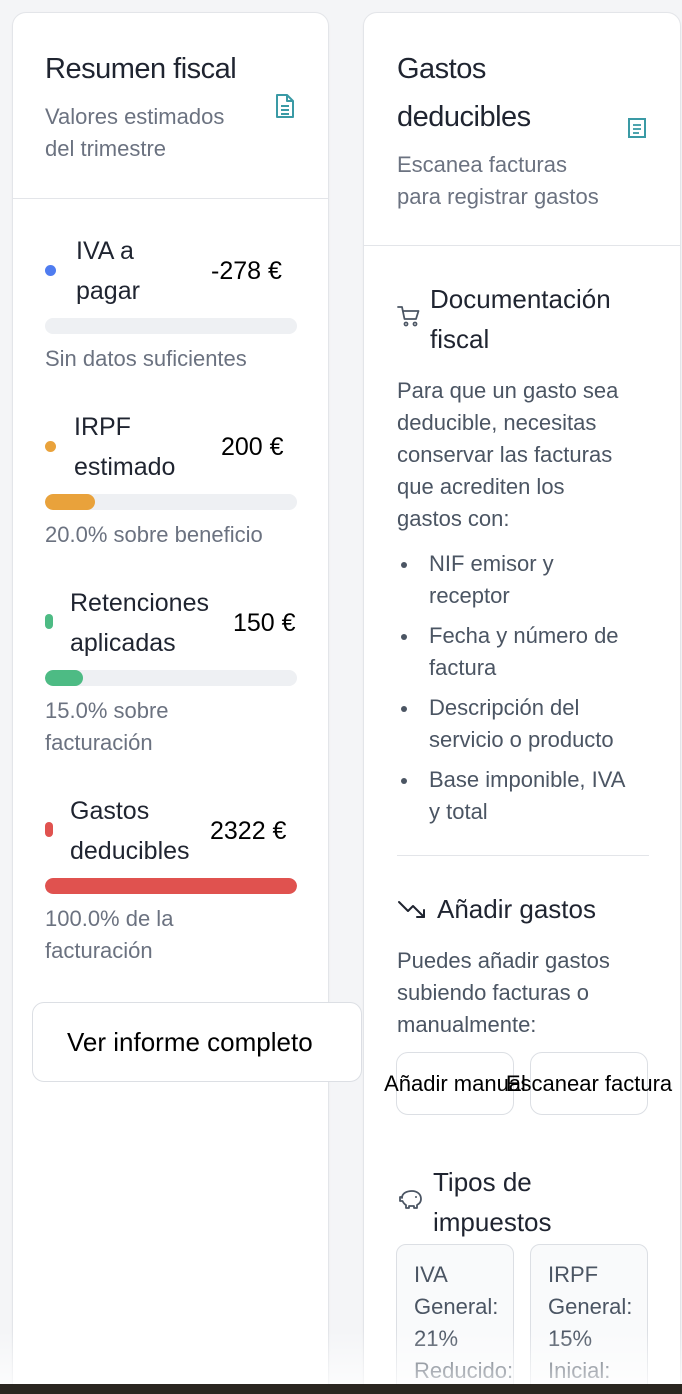 This screenshot has width=682, height=1394. Describe the element at coordinates (123, 643) in the screenshot. I see `retenciones-label-line2: aplicadas` at that location.